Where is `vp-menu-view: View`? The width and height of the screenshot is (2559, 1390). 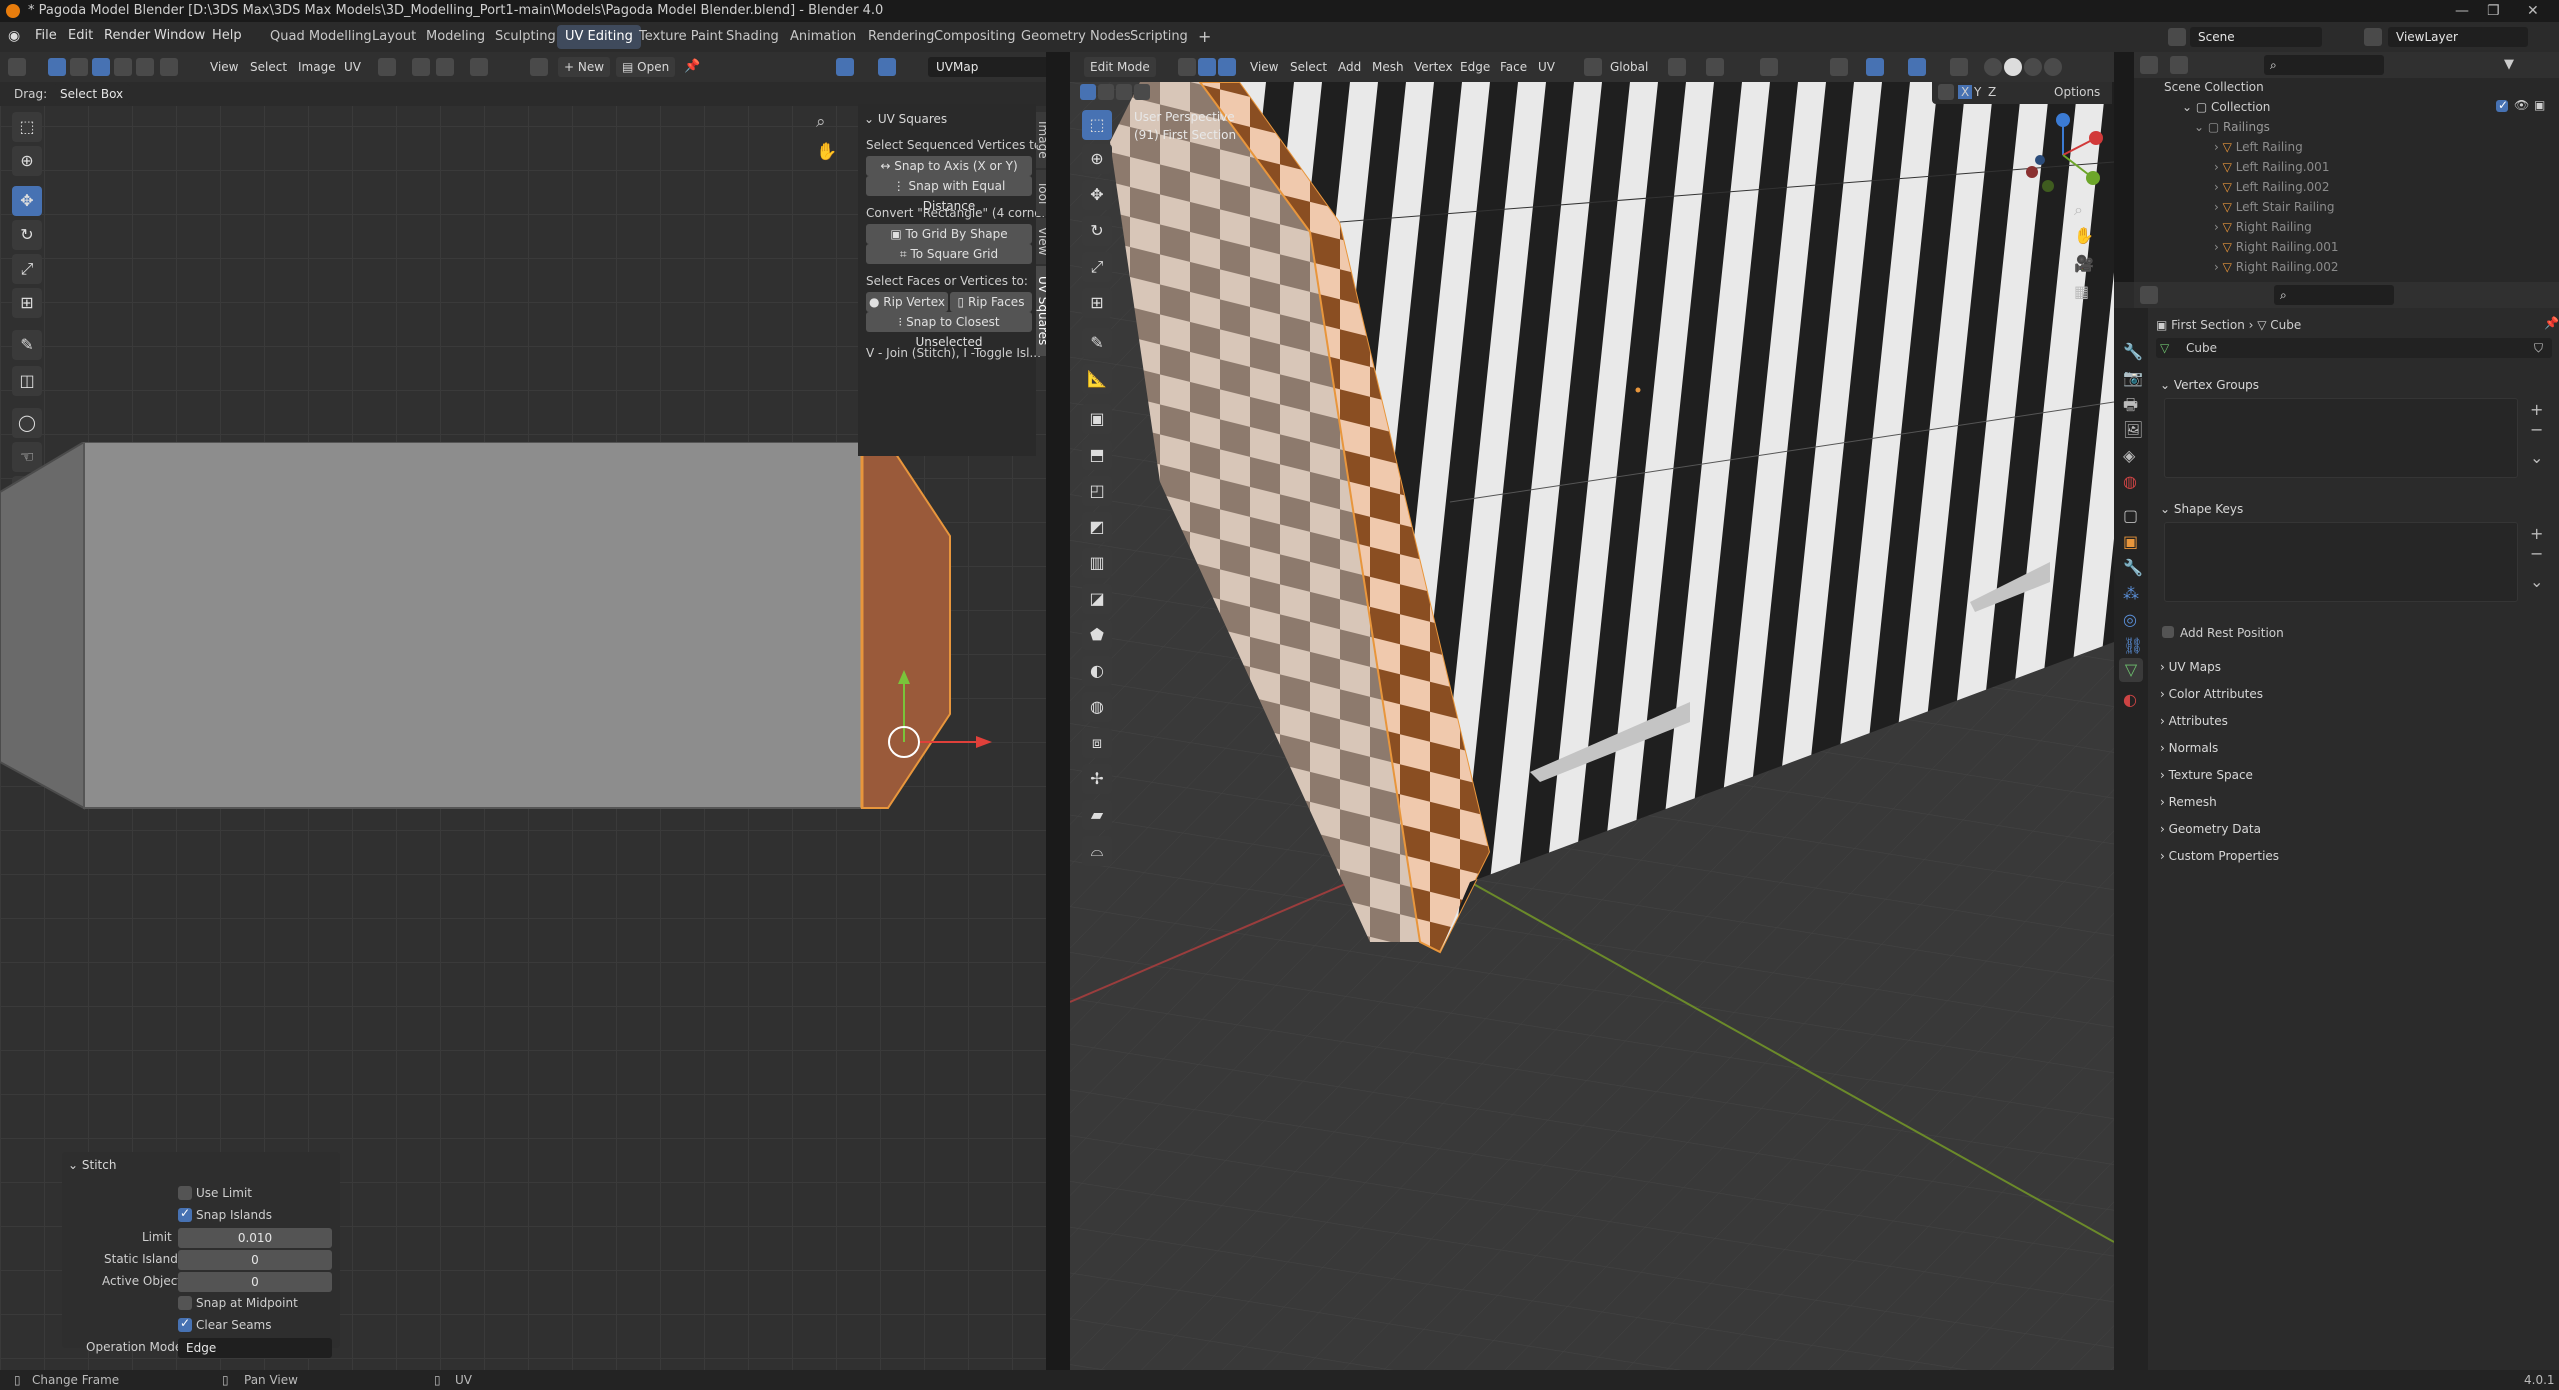 vp-menu-view: View is located at coordinates (1264, 67).